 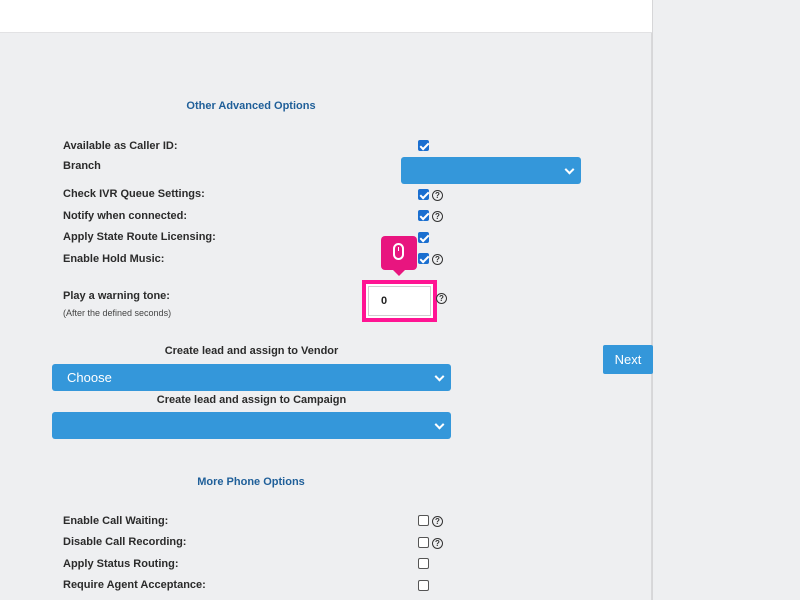 What do you see at coordinates (423, 145) in the screenshot?
I see `caller-id-checkbox` at bounding box center [423, 145].